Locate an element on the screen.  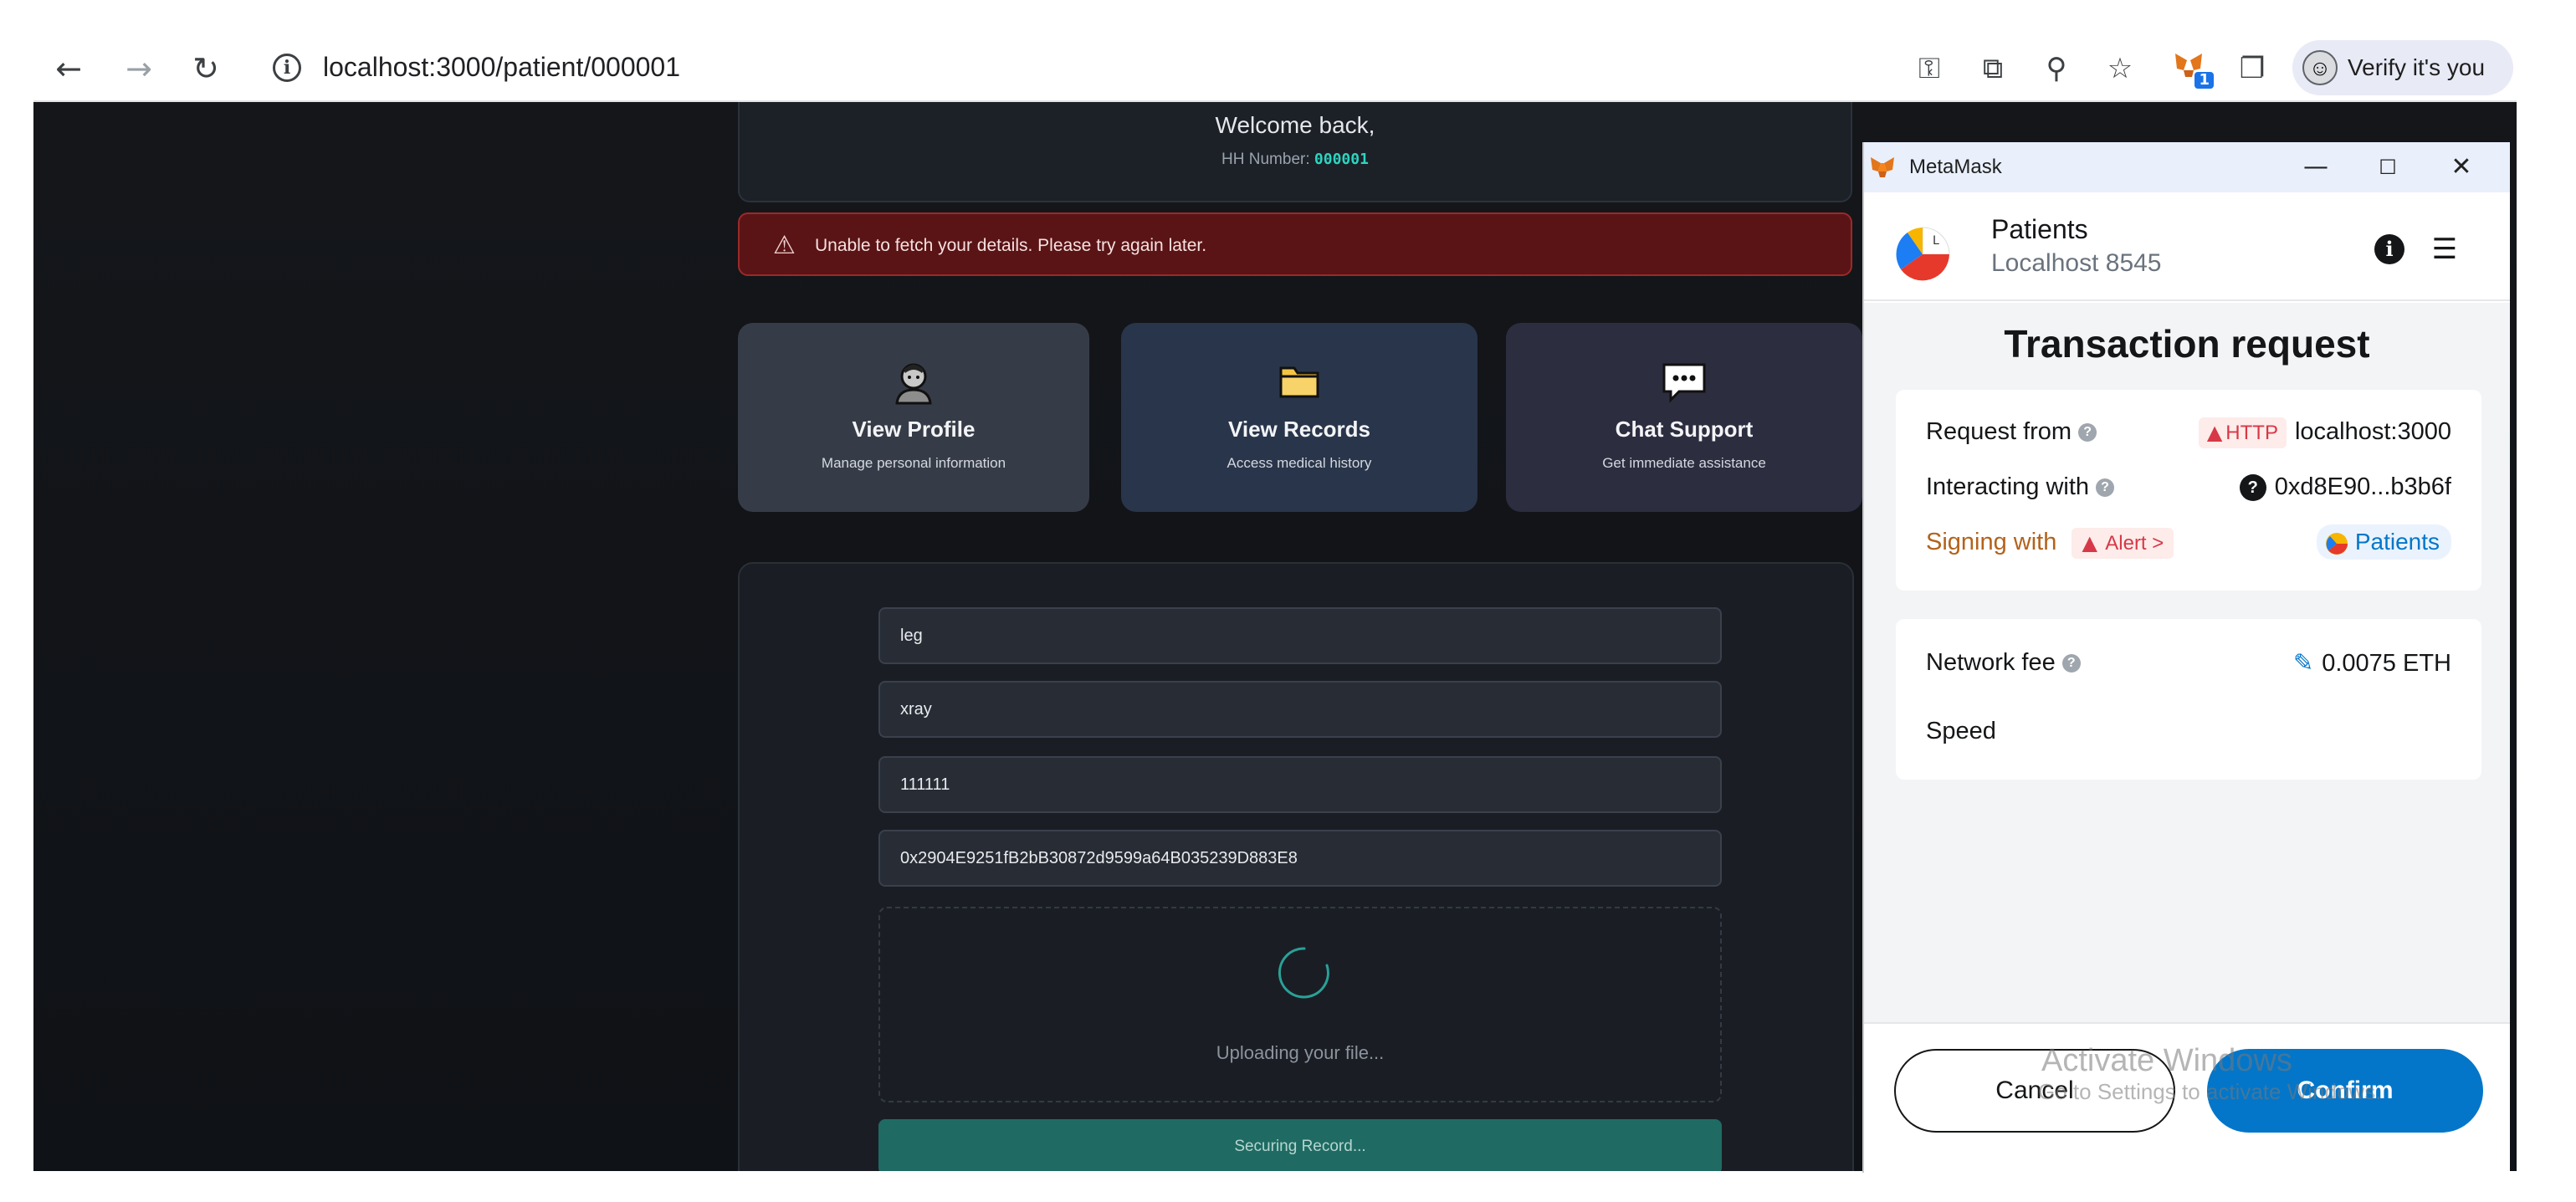
hh-number-line: HH Number: 000001 is located at coordinates (1295, 160).